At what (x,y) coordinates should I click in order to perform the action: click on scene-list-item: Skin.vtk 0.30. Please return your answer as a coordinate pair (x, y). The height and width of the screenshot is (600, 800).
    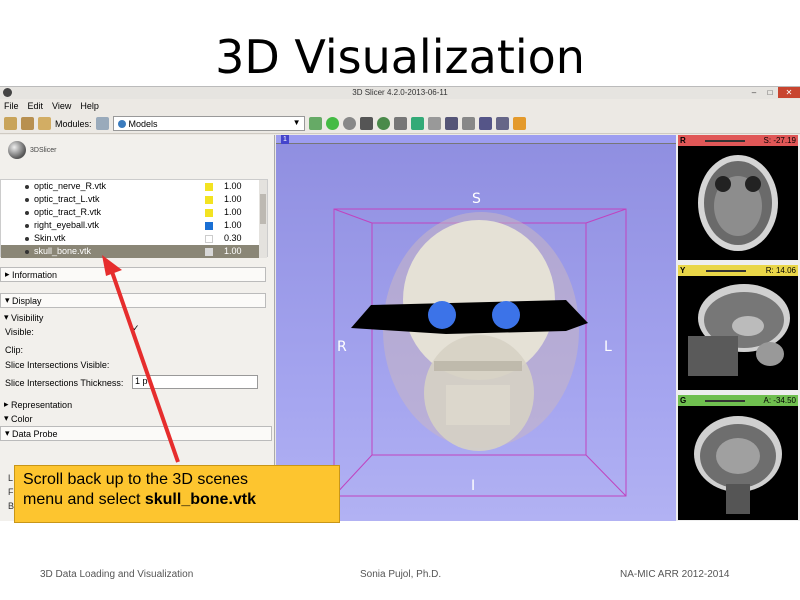
    Looking at the image, I should click on (134, 238).